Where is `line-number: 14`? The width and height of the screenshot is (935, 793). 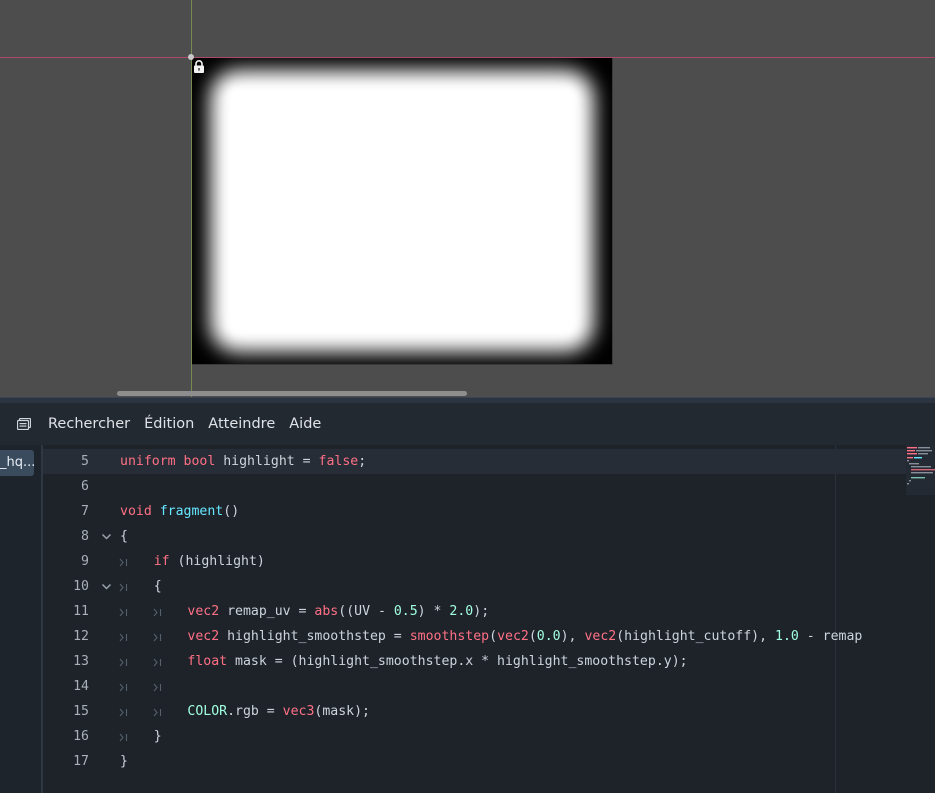
line-number: 14 is located at coordinates (81, 686).